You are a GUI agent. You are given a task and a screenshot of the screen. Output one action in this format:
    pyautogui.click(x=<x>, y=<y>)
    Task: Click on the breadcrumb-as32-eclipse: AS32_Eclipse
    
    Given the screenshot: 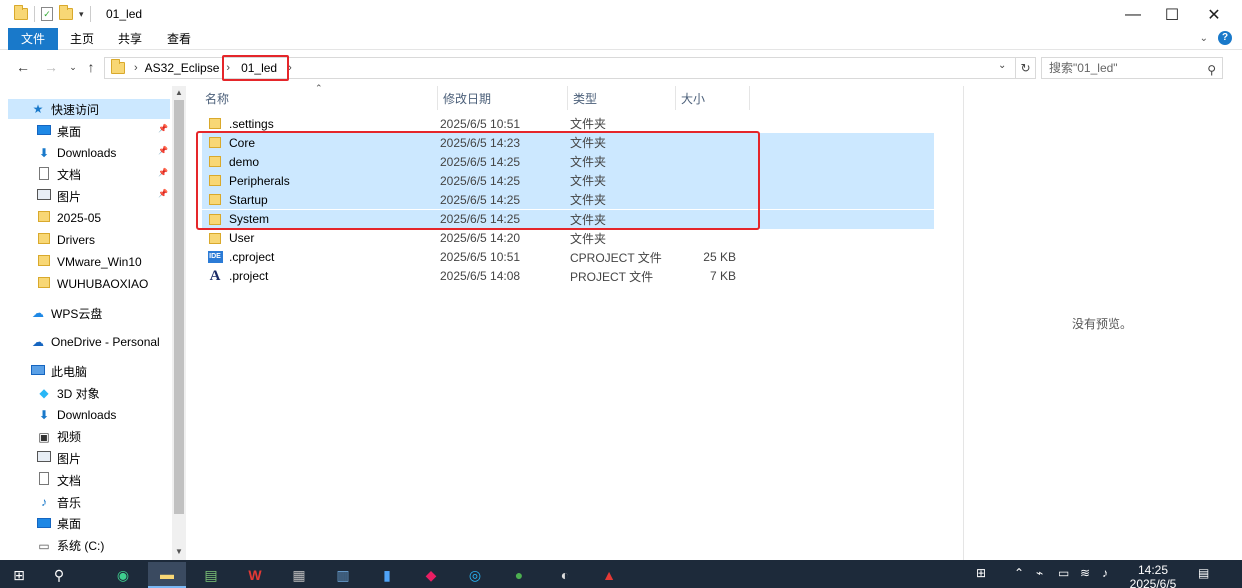 What is the action you would take?
    pyautogui.click(x=182, y=68)
    